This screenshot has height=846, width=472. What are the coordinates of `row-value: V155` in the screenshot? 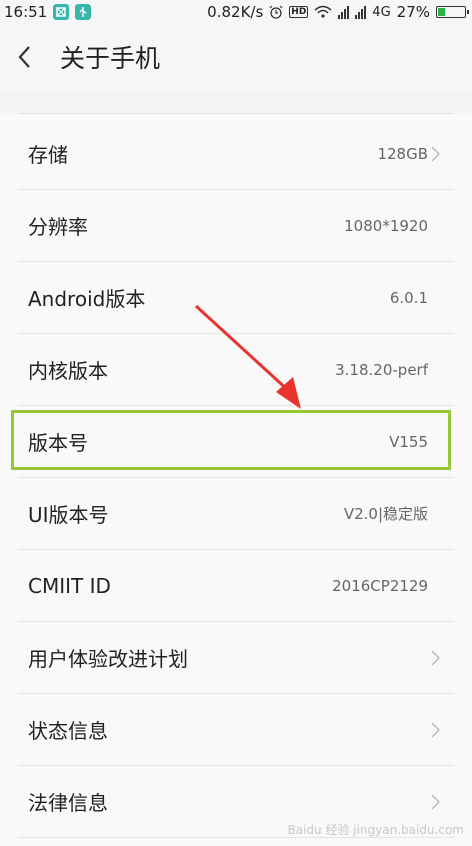 It's located at (408, 441).